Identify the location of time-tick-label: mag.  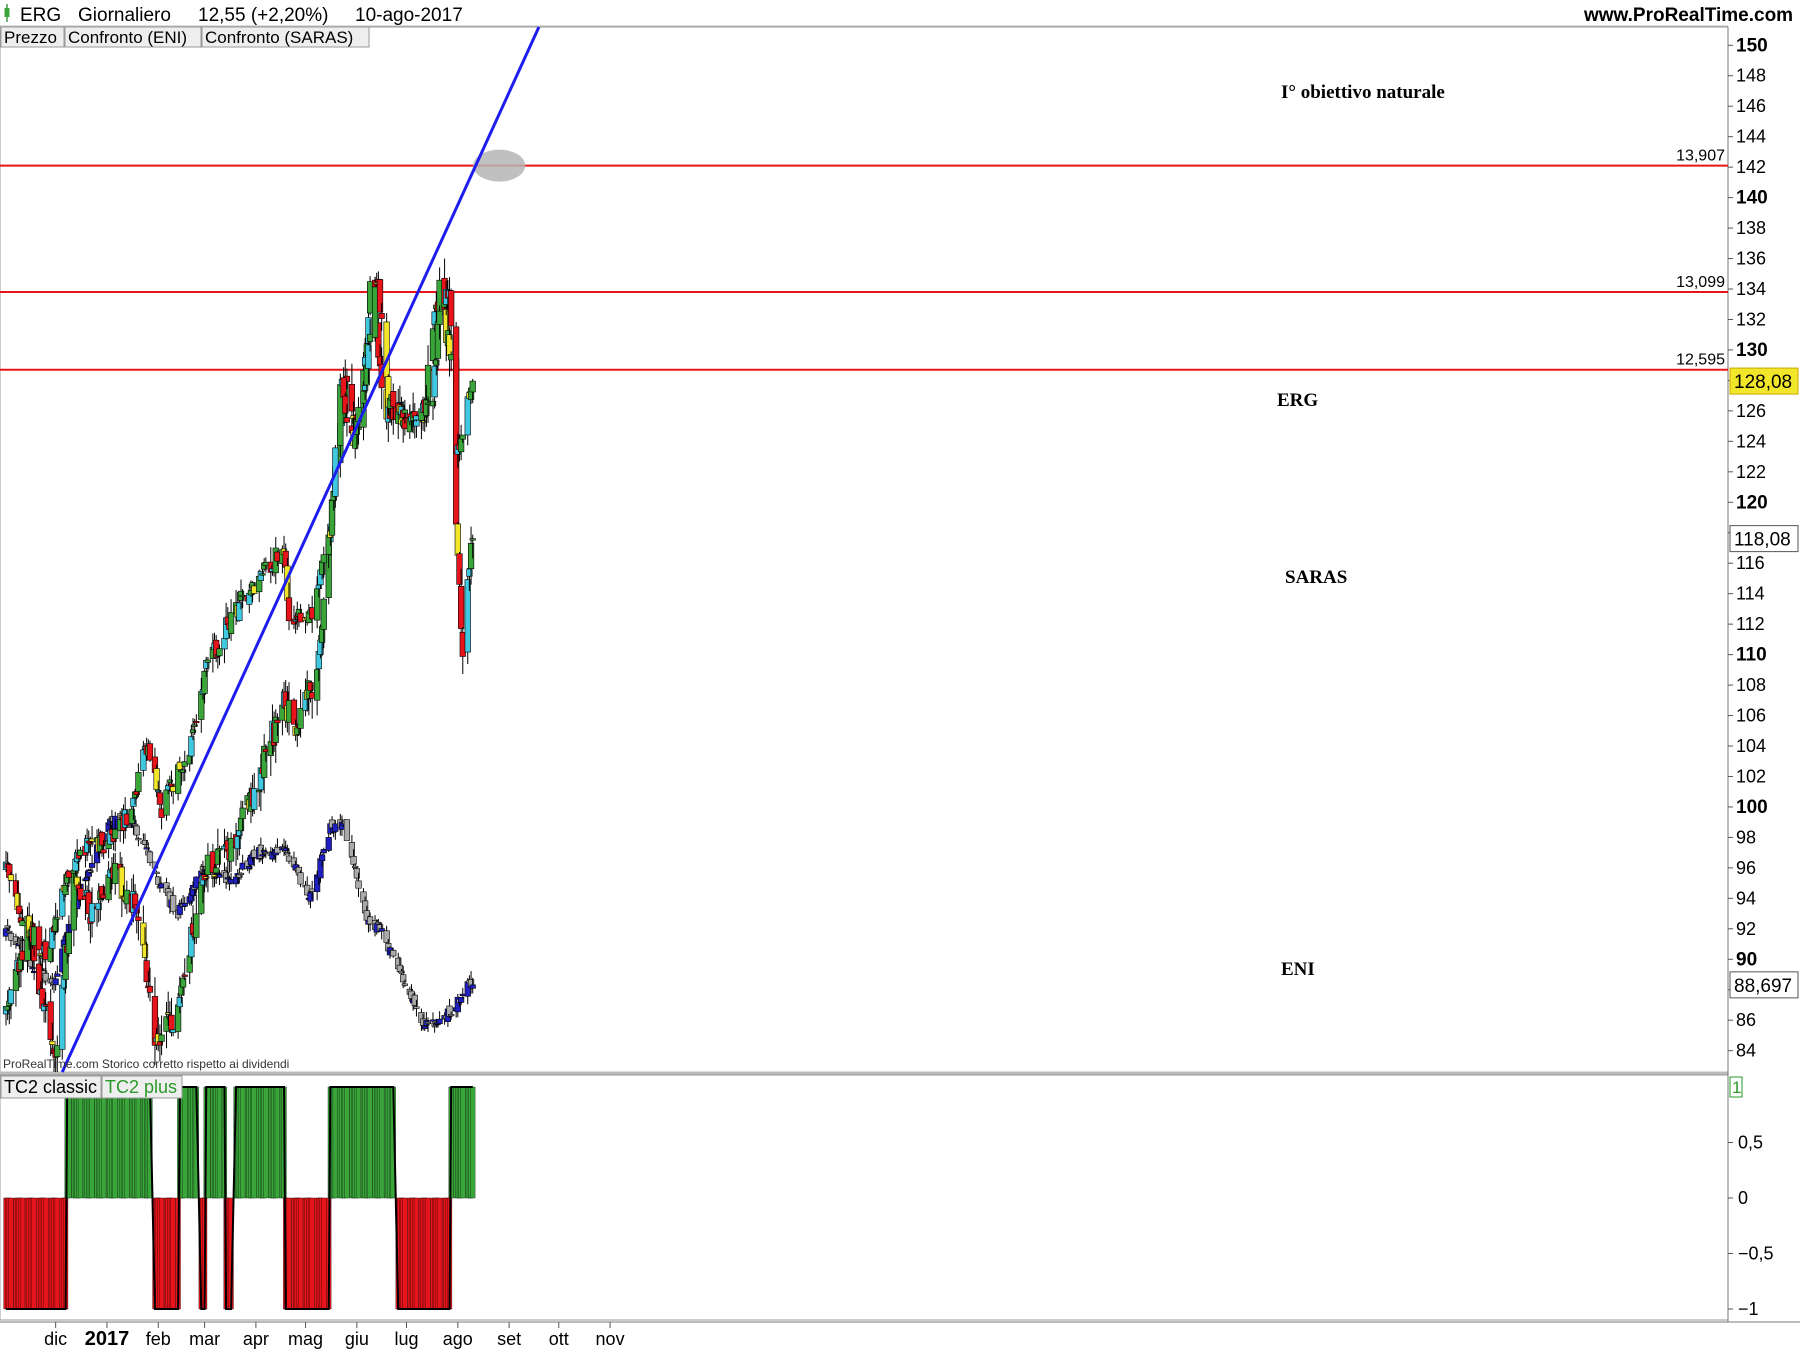
(305, 1339).